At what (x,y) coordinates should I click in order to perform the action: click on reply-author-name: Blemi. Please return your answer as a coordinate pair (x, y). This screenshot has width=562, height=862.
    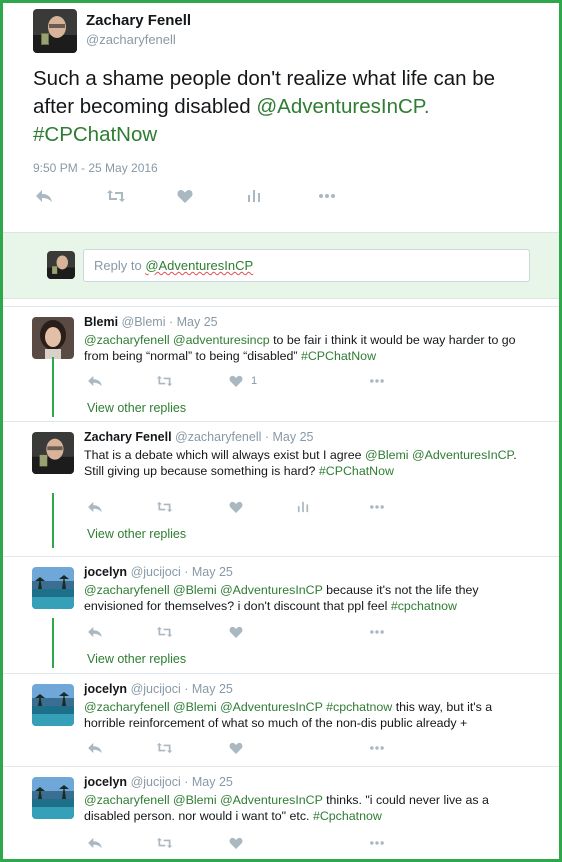
    Looking at the image, I should click on (101, 322).